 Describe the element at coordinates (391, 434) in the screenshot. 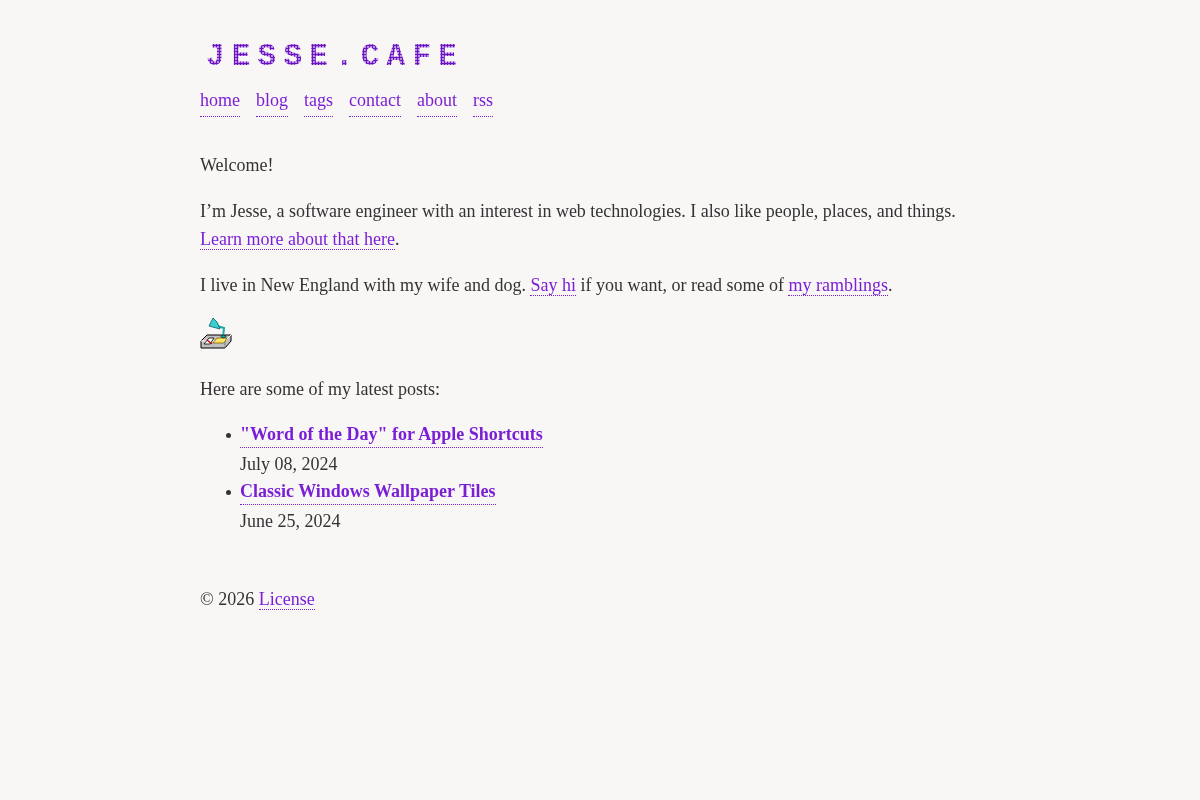

I see `post-link: "Word of the Day" for Apple Shortcuts` at that location.